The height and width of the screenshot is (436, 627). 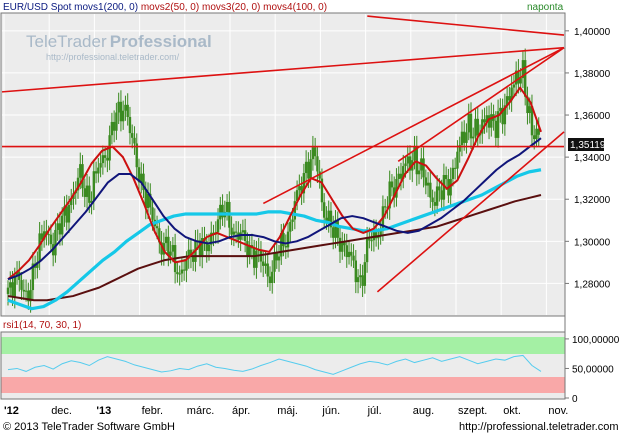 I want to click on last-price-tag: 1,35119, so click(x=587, y=144).